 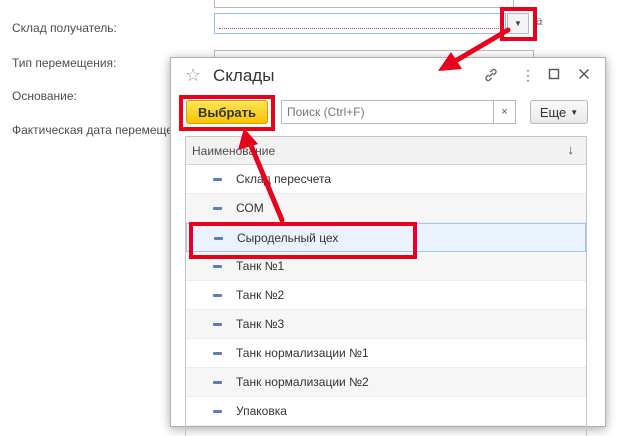 I want to click on annotation-arrow-to-select, so click(x=261, y=175).